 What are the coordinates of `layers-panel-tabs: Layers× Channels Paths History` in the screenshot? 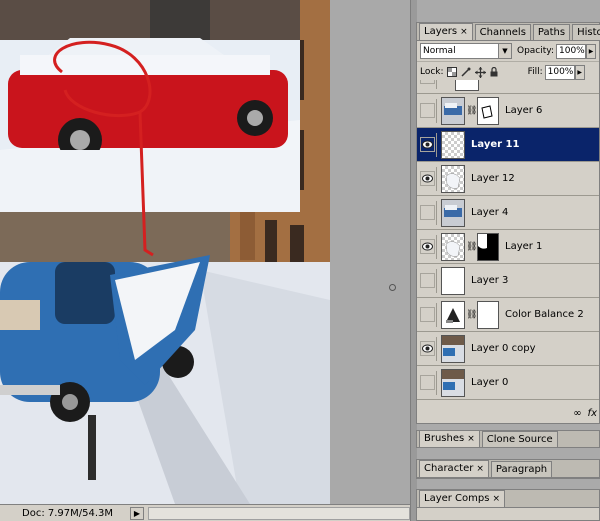 It's located at (508, 32).